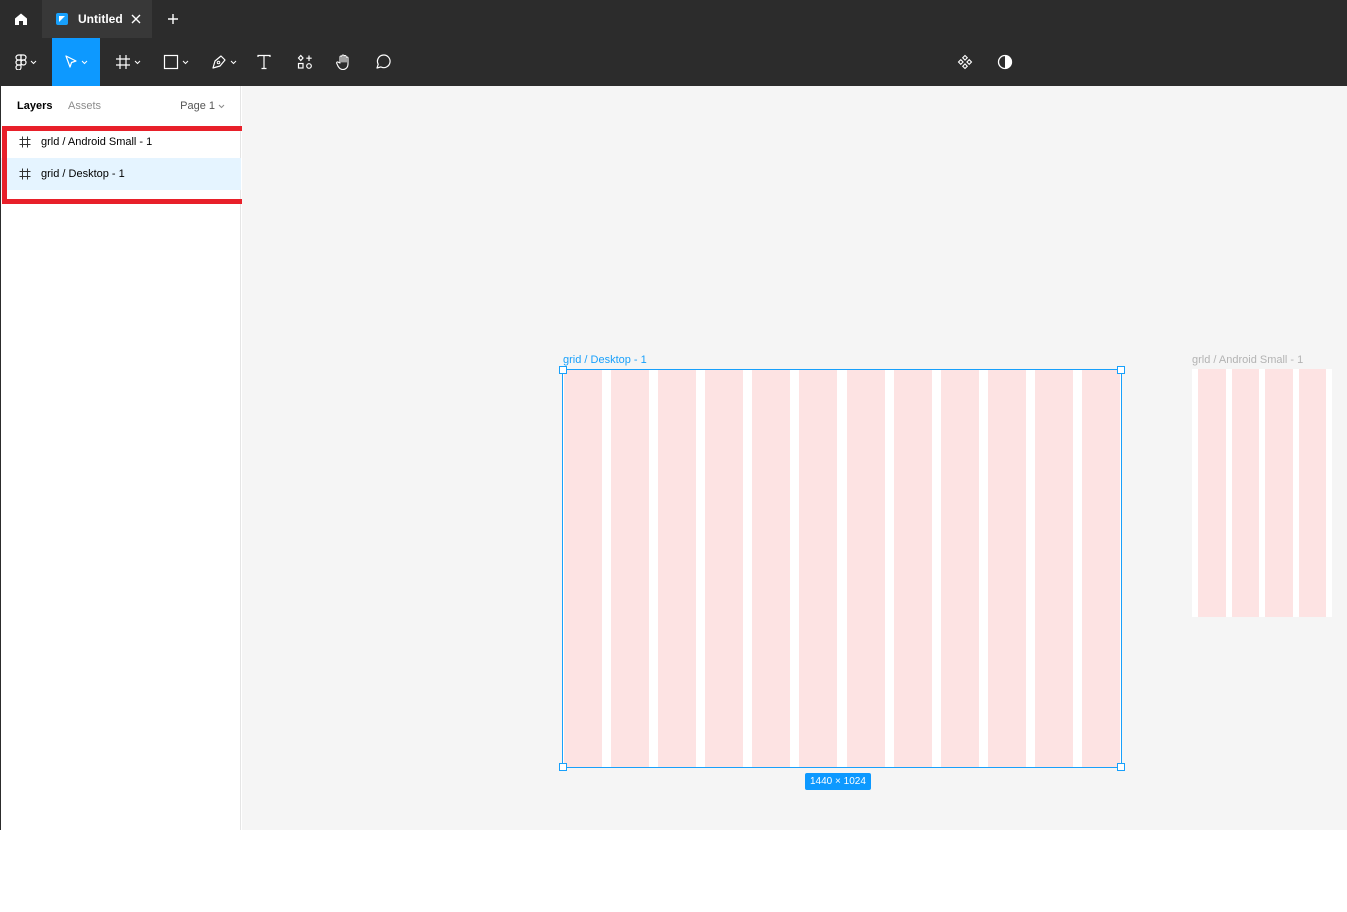  I want to click on android-frame-label: grld / Android Small - 1, so click(1247, 360).